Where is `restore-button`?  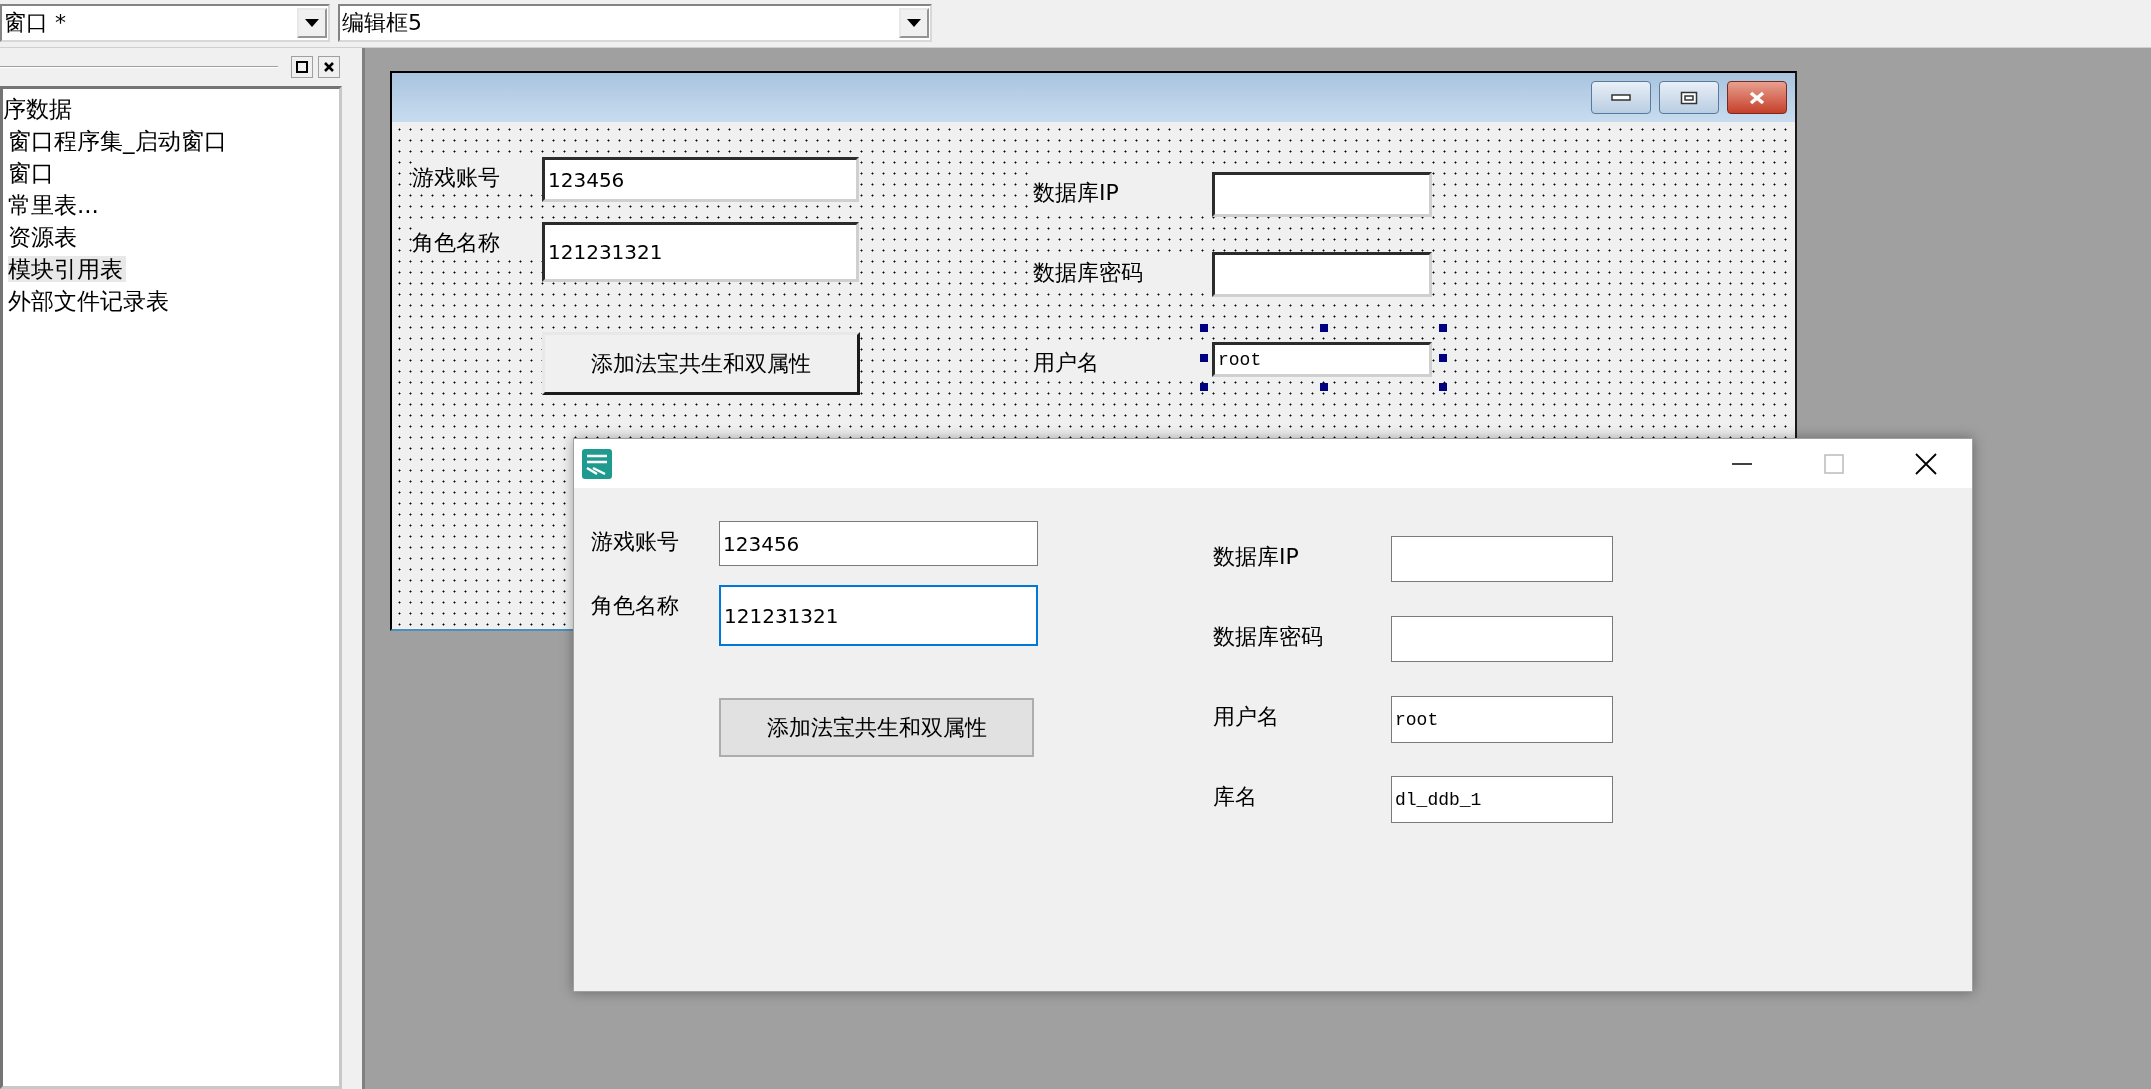 restore-button is located at coordinates (302, 67).